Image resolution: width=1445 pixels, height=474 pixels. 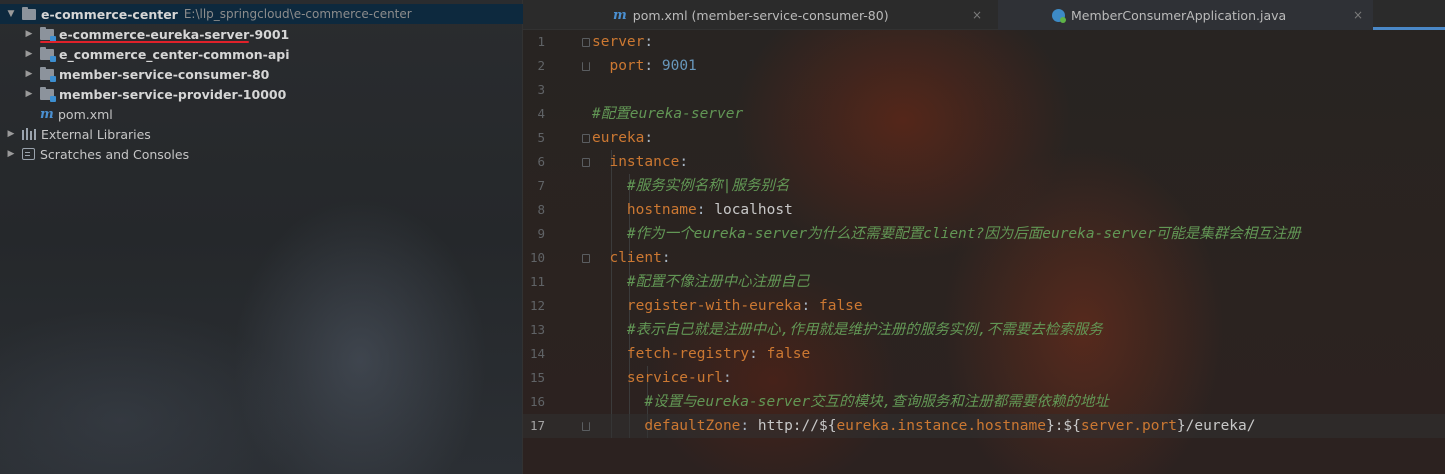 What do you see at coordinates (797, 426) in the screenshot?
I see `code-token: http://${` at bounding box center [797, 426].